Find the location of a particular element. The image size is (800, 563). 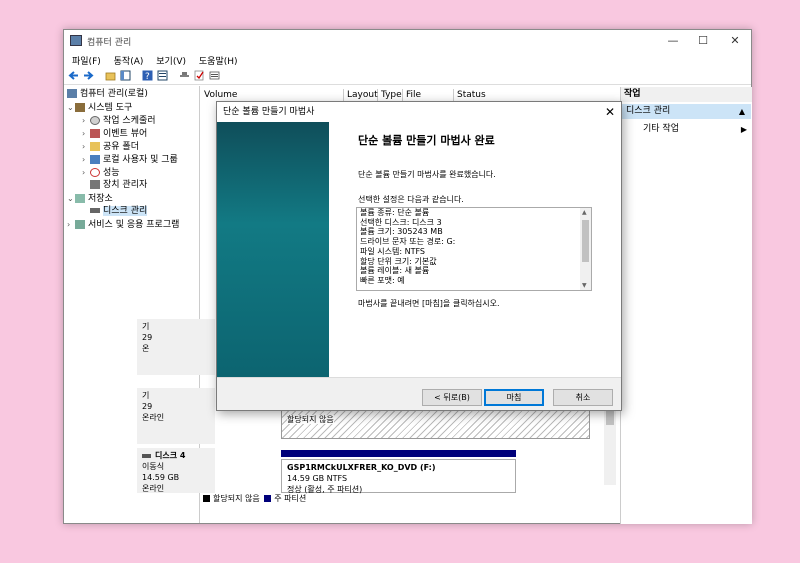

settings-scroll-thumb is located at coordinates (585, 241).